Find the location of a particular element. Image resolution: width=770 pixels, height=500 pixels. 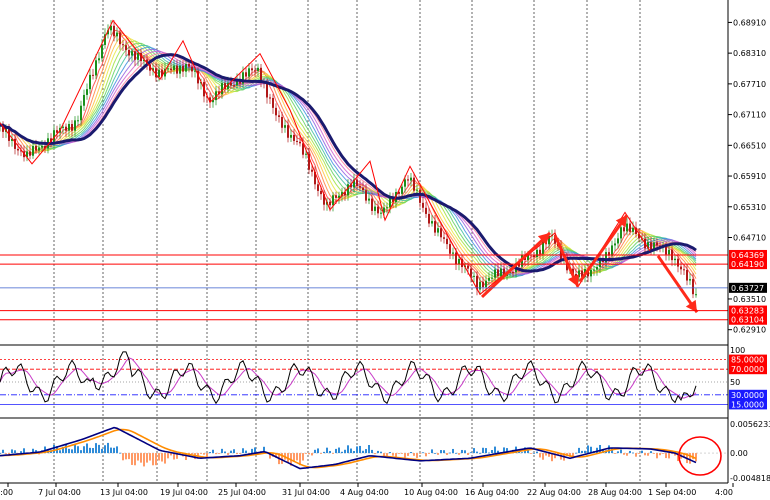

level-badge-text: 0.63104 is located at coordinates (747, 320).